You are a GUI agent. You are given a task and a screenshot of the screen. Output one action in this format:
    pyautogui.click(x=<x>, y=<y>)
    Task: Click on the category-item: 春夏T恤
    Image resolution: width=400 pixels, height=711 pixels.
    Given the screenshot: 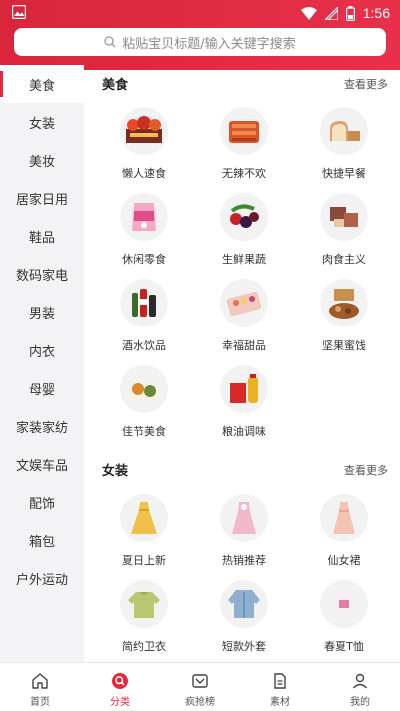 What is the action you would take?
    pyautogui.click(x=344, y=617)
    